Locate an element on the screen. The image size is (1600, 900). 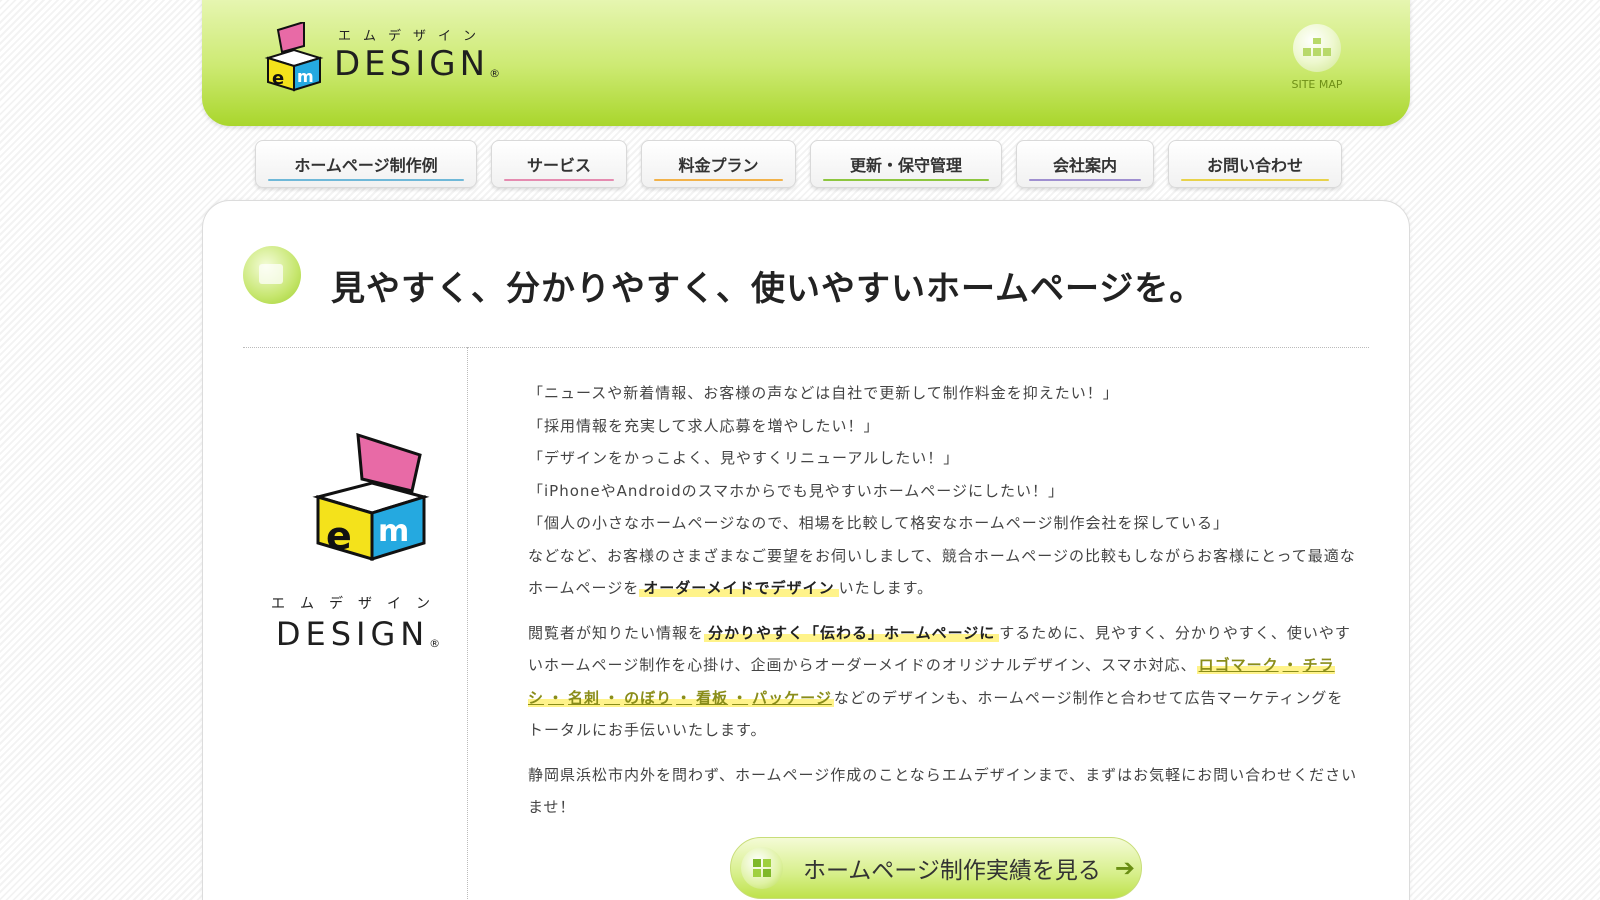
site-logo: e m エムデザイン DESIGN® is located at coordinates (382, 57).